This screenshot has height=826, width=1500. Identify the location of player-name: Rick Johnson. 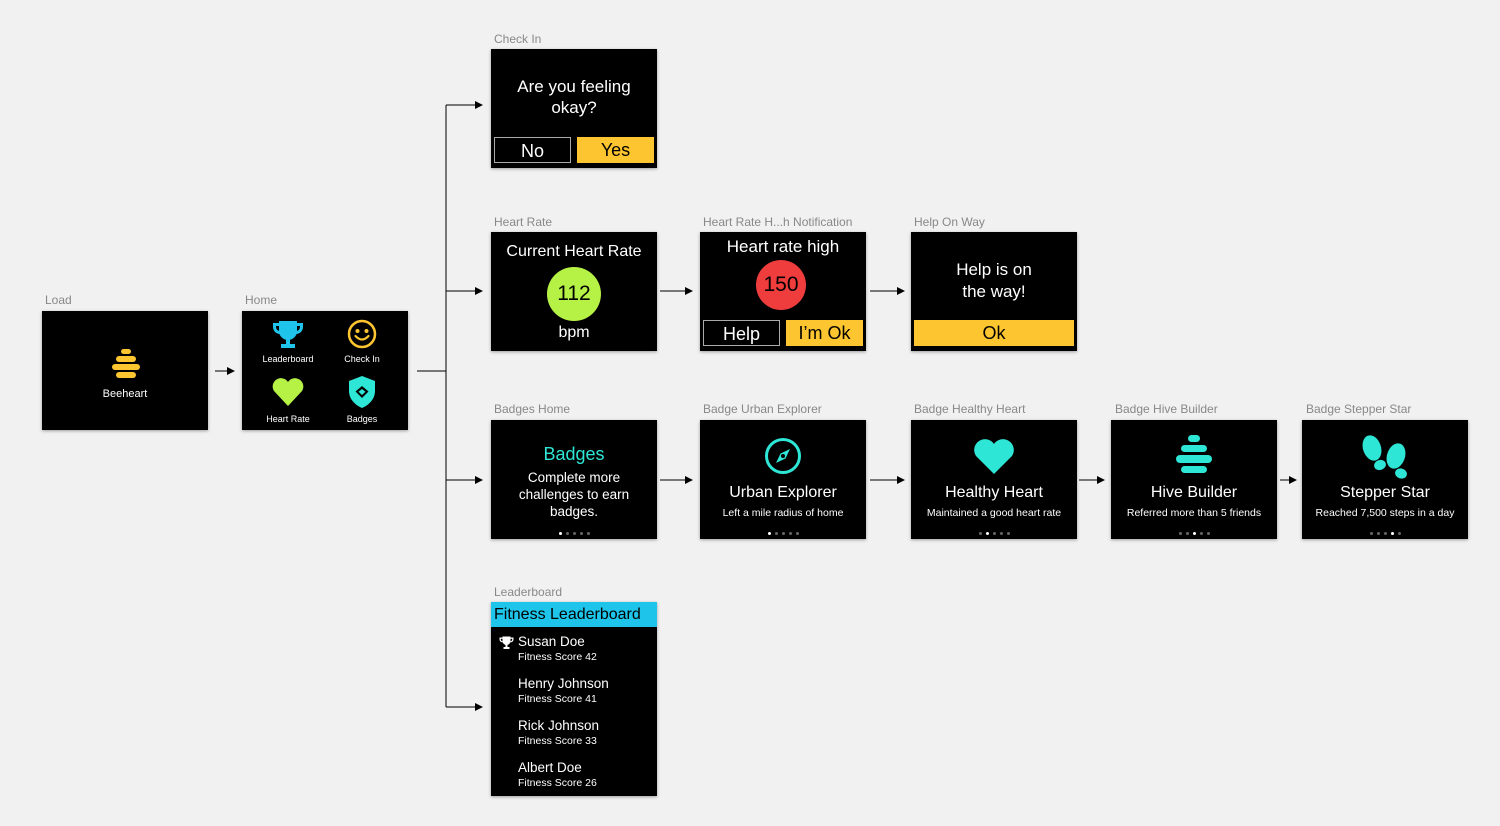
(559, 725).